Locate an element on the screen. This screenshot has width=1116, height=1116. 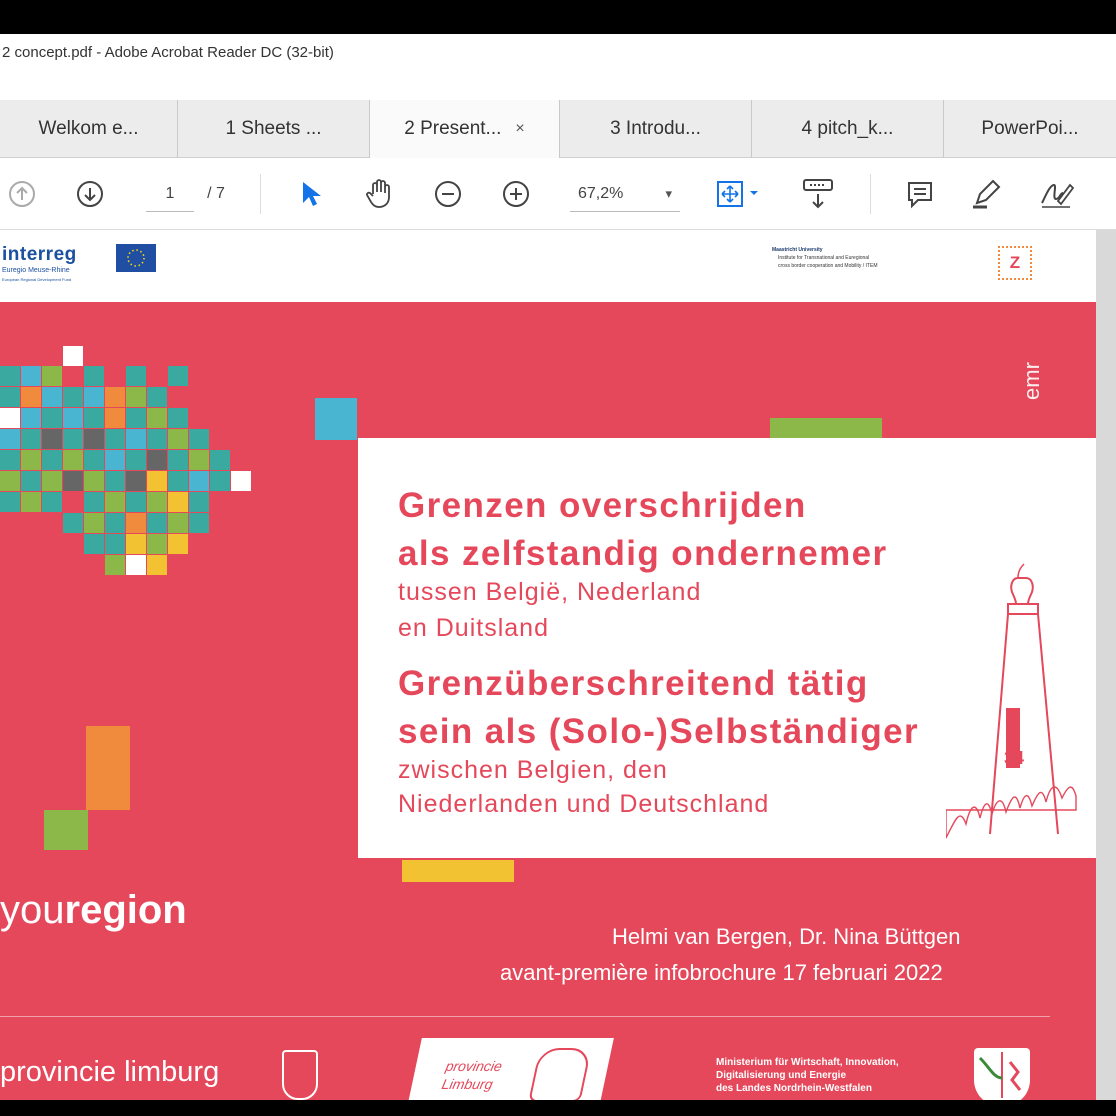
title-de-line2: sein als (Solo-)Selbständiger is located at coordinates (658, 731).